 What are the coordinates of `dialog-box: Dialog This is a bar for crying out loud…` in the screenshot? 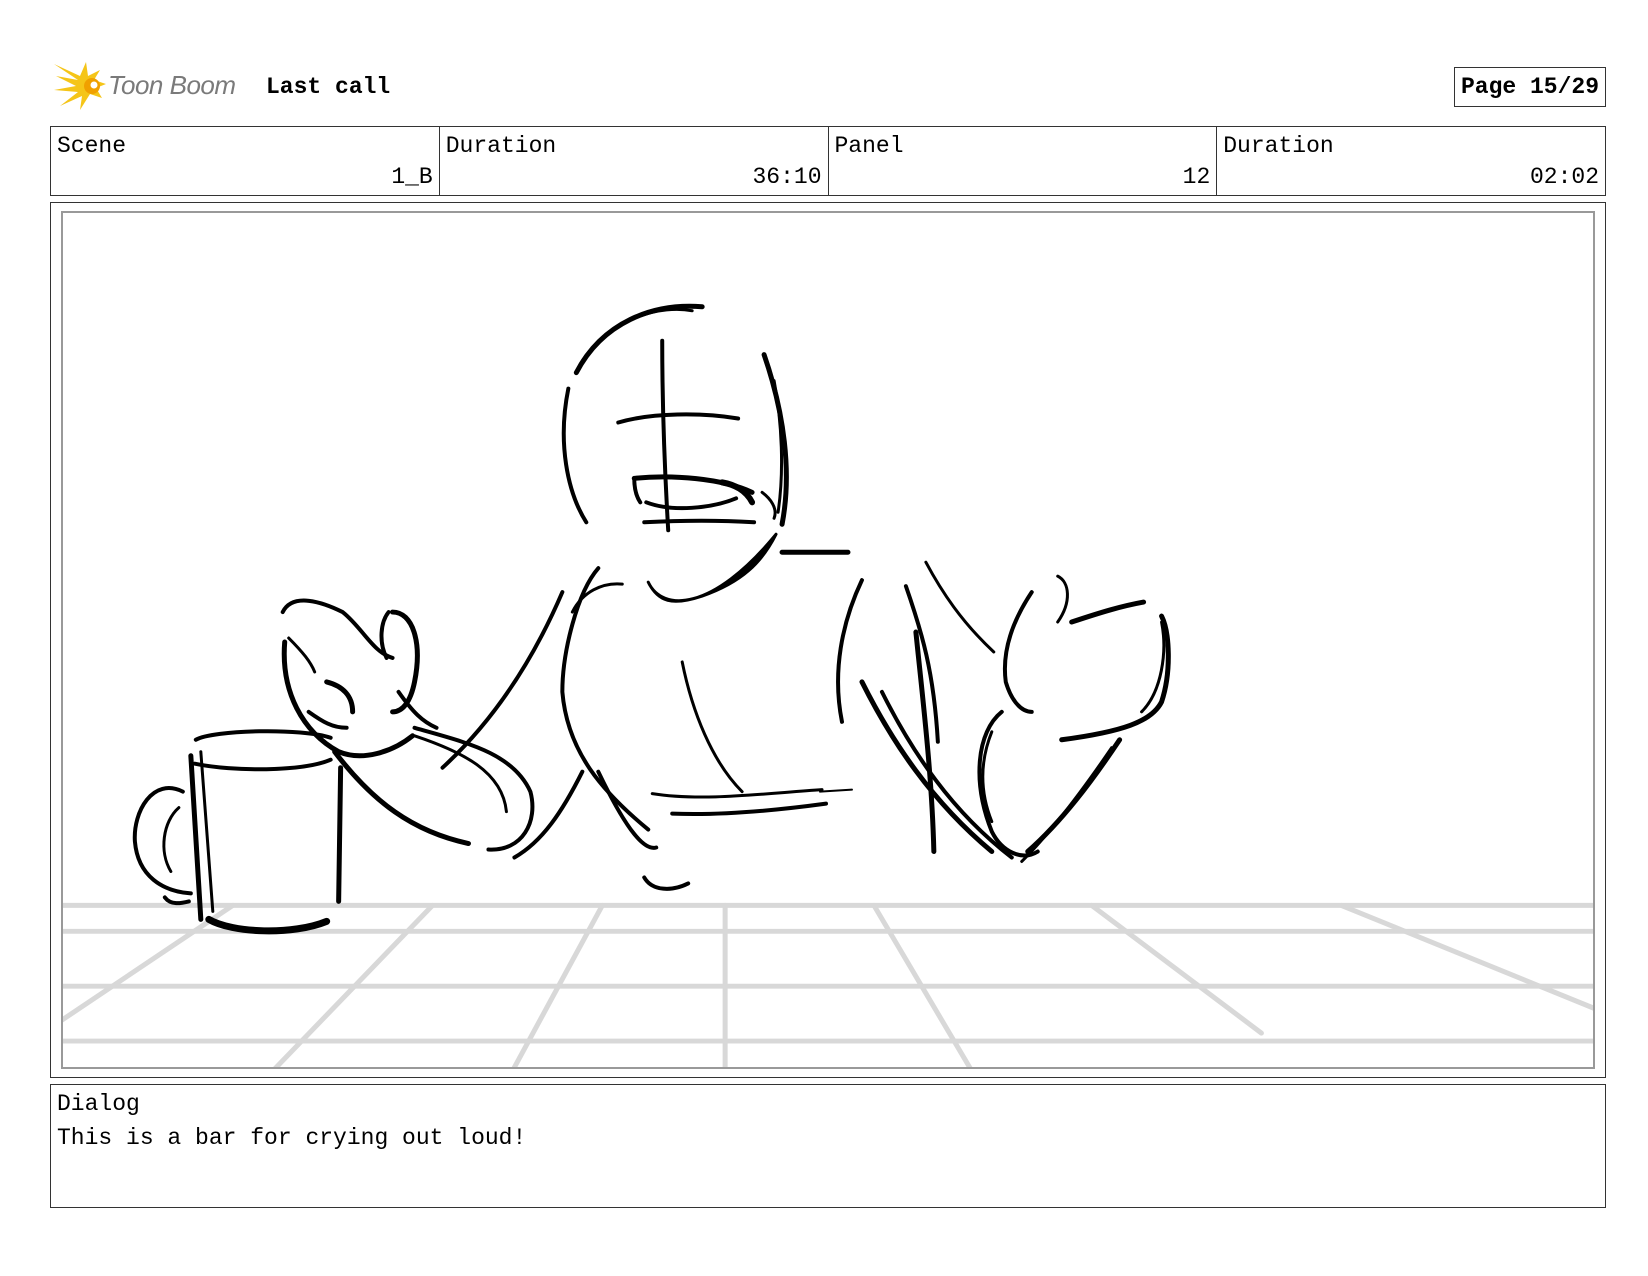 It's located at (828, 1146).